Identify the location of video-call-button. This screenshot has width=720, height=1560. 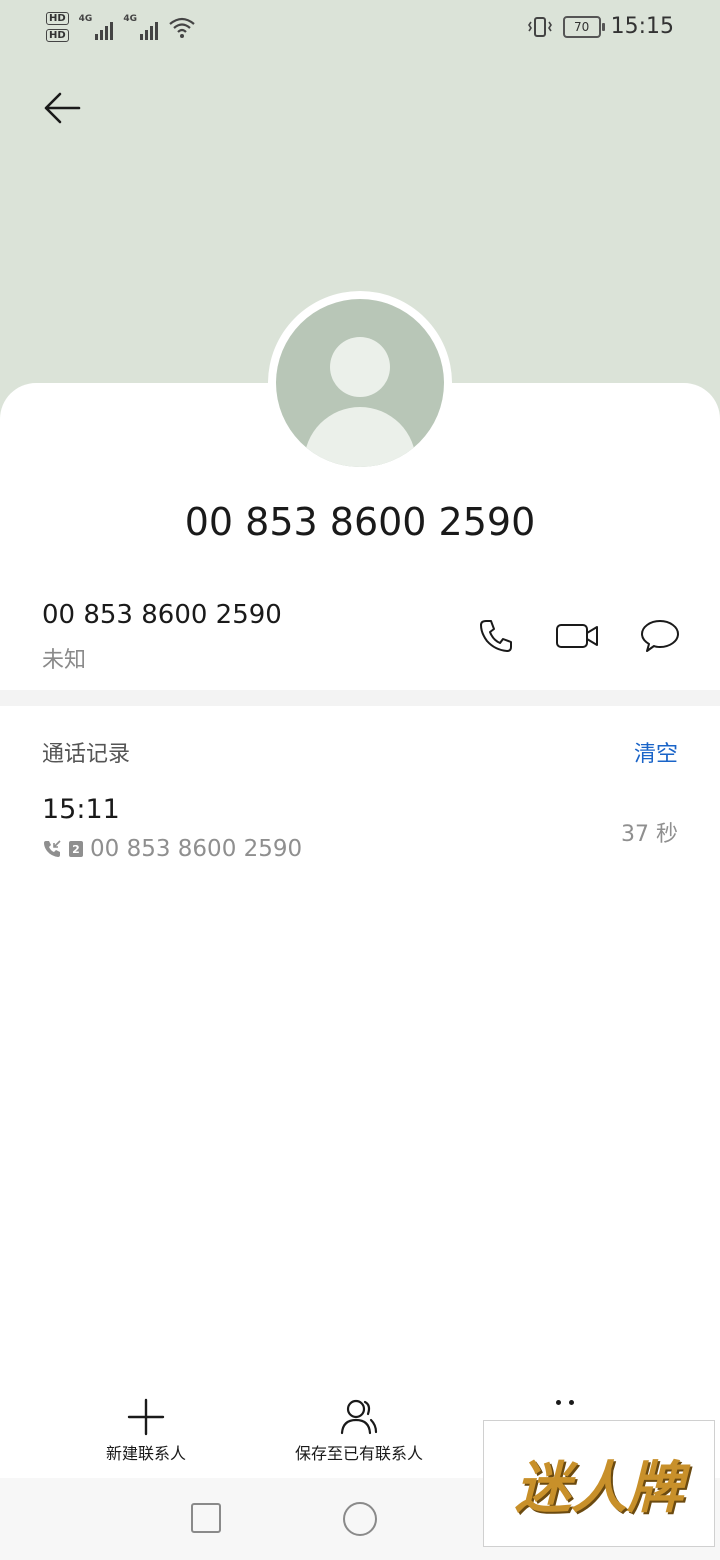
(578, 636).